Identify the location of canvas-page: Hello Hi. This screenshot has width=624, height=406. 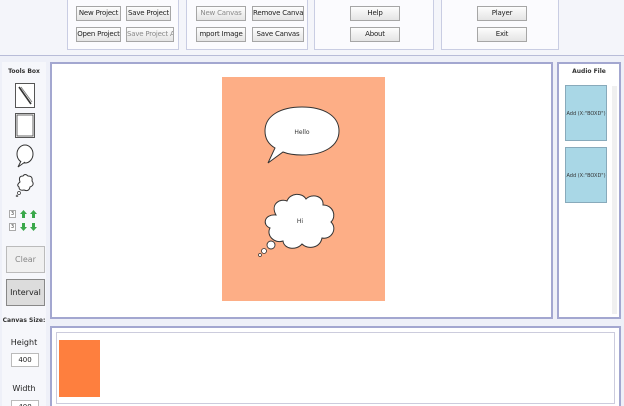
(303, 189).